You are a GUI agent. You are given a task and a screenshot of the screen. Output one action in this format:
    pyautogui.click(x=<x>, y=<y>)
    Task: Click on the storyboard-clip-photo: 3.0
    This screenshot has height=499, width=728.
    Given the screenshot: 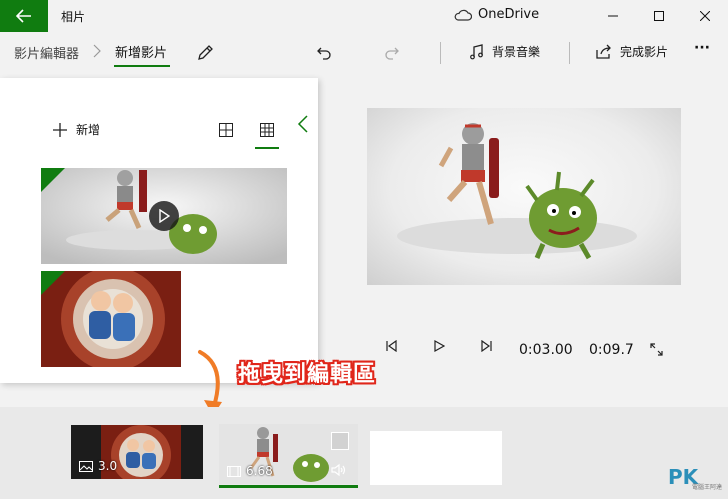 What is the action you would take?
    pyautogui.click(x=137, y=452)
    